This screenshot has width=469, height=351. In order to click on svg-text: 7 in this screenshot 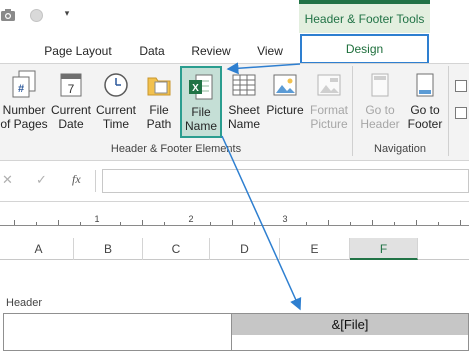, I will do `click(71, 89)`.